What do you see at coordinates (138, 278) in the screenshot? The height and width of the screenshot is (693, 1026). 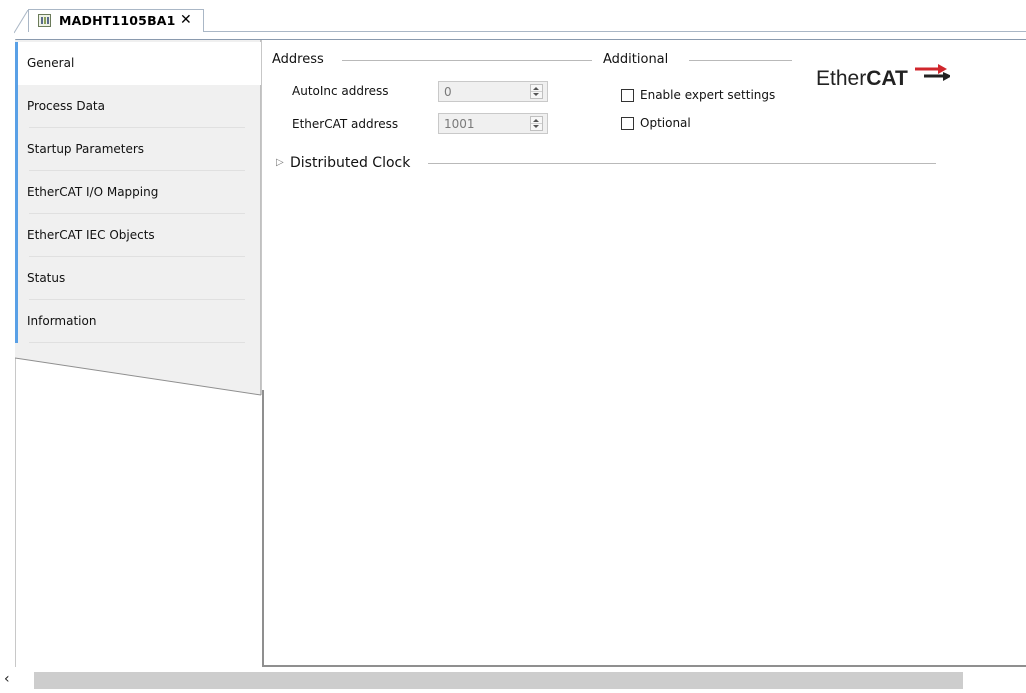 I see `sidebar-item-status: Status` at bounding box center [138, 278].